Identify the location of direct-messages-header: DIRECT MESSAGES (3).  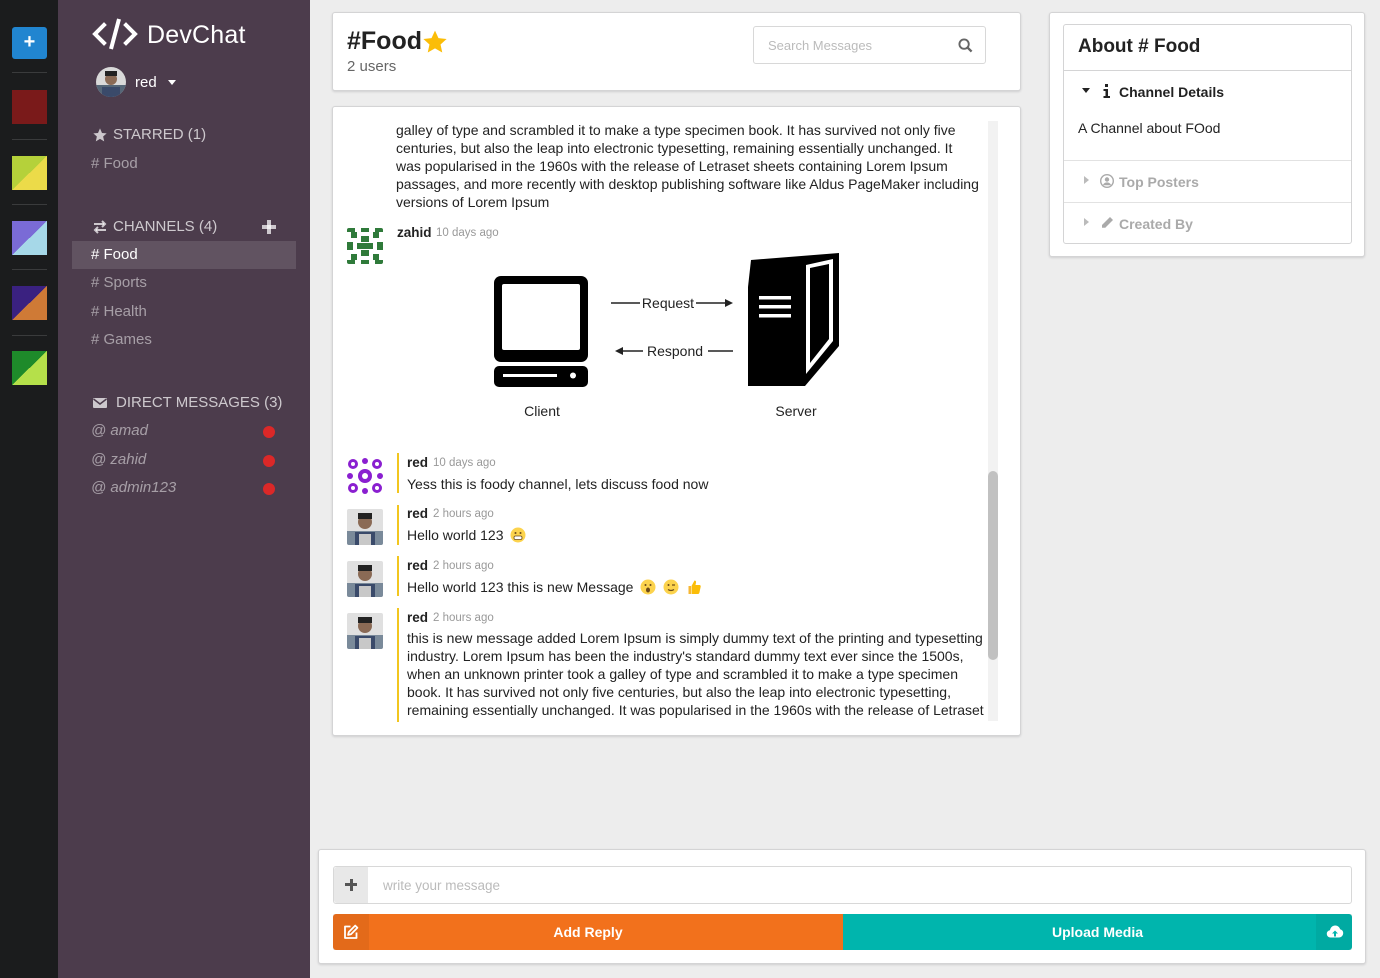
(187, 402).